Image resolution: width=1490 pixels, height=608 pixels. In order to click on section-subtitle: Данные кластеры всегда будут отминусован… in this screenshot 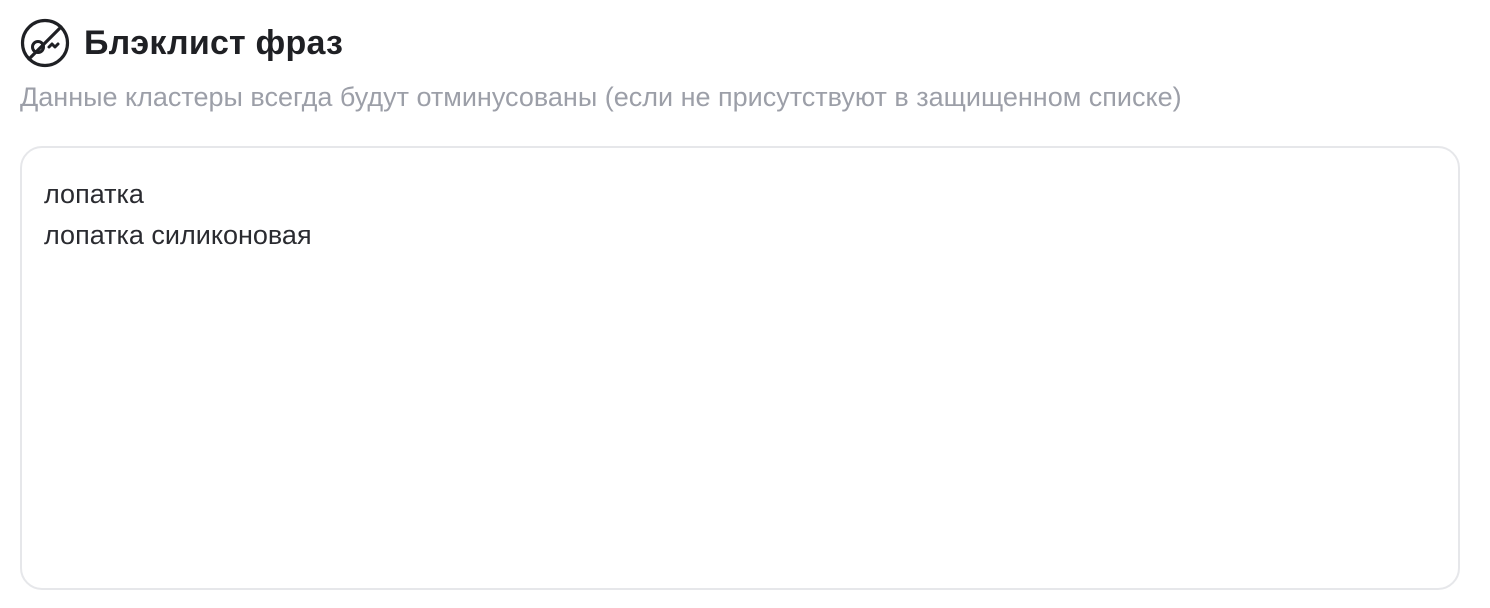, I will do `click(601, 97)`.